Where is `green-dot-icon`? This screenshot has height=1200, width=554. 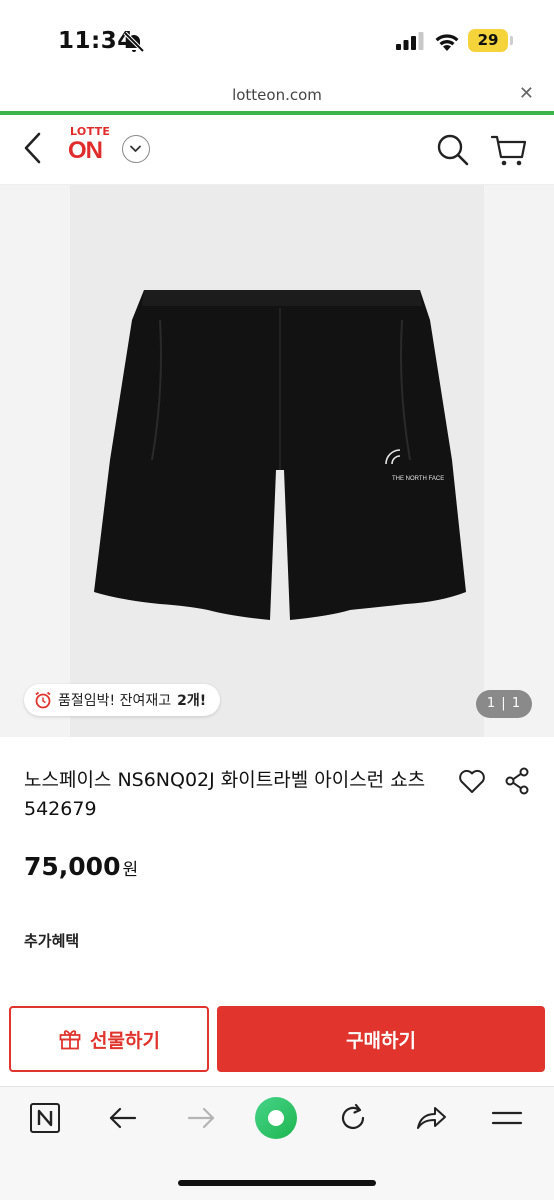
green-dot-icon is located at coordinates (276, 1118).